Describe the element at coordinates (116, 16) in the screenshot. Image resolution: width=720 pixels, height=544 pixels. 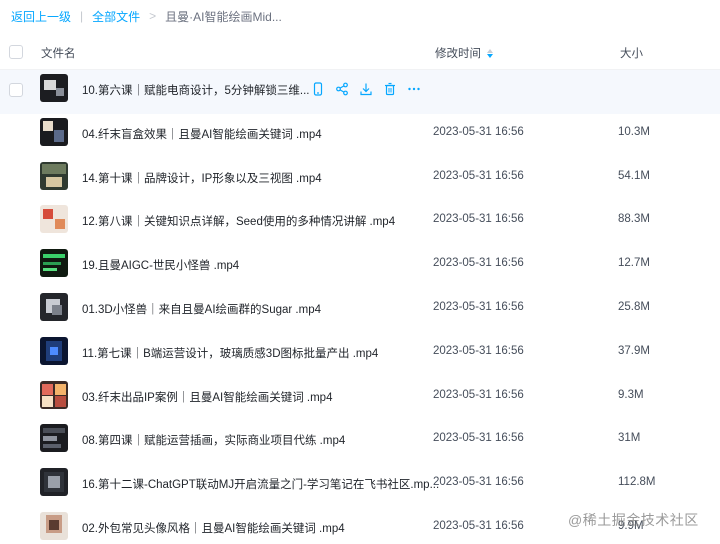
I see `all-files-link: 全部文件` at that location.